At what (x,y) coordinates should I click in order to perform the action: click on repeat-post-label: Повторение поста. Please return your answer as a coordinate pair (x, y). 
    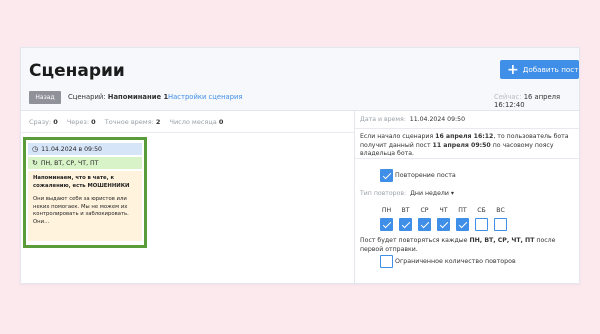
    Looking at the image, I should click on (425, 175).